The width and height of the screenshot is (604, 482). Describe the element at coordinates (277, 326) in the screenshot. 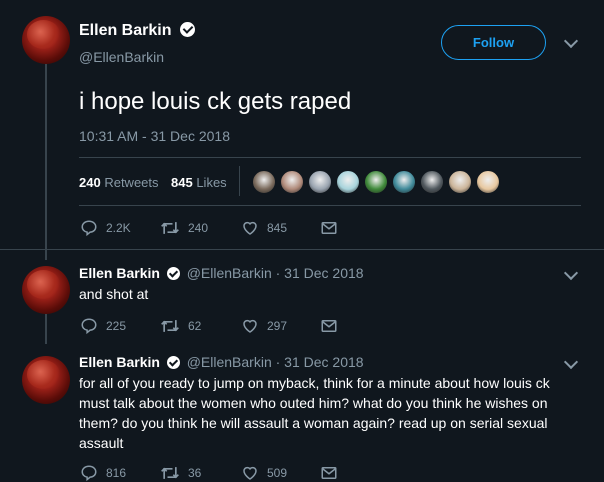

I see `like-count: 297` at that location.